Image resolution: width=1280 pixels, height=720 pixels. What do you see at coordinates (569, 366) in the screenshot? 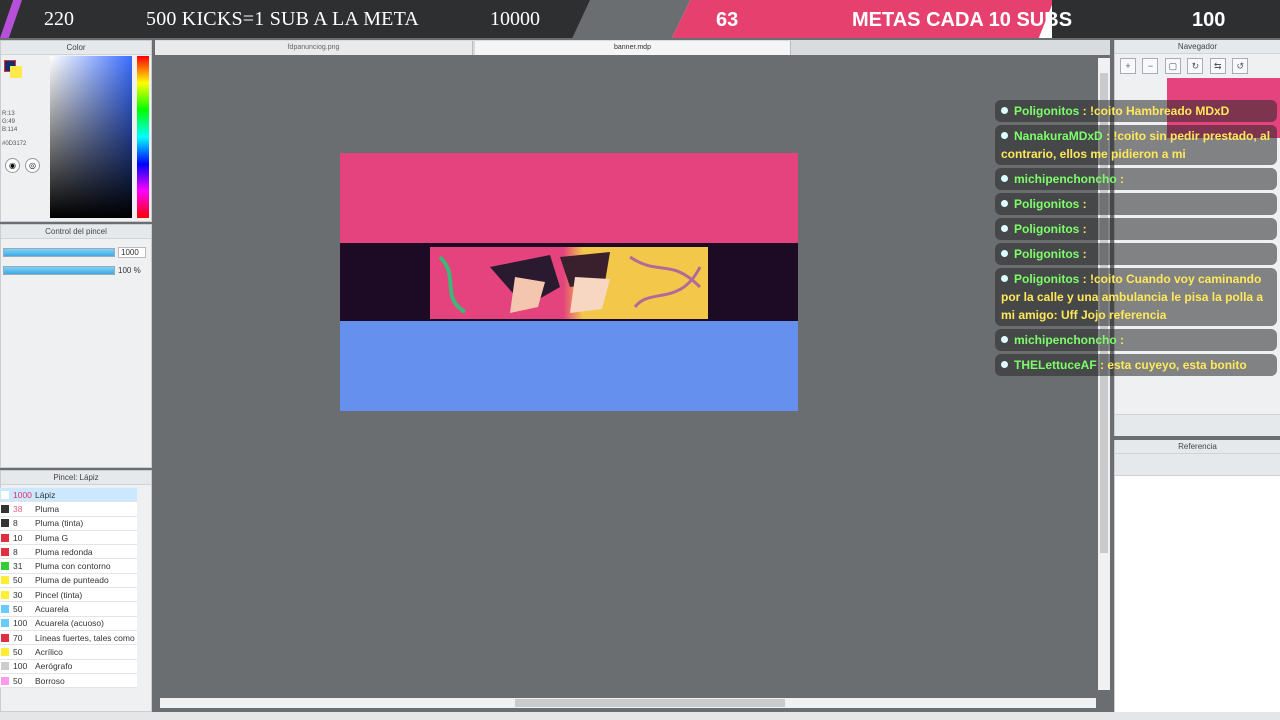
I see `banner-blue-stripe` at bounding box center [569, 366].